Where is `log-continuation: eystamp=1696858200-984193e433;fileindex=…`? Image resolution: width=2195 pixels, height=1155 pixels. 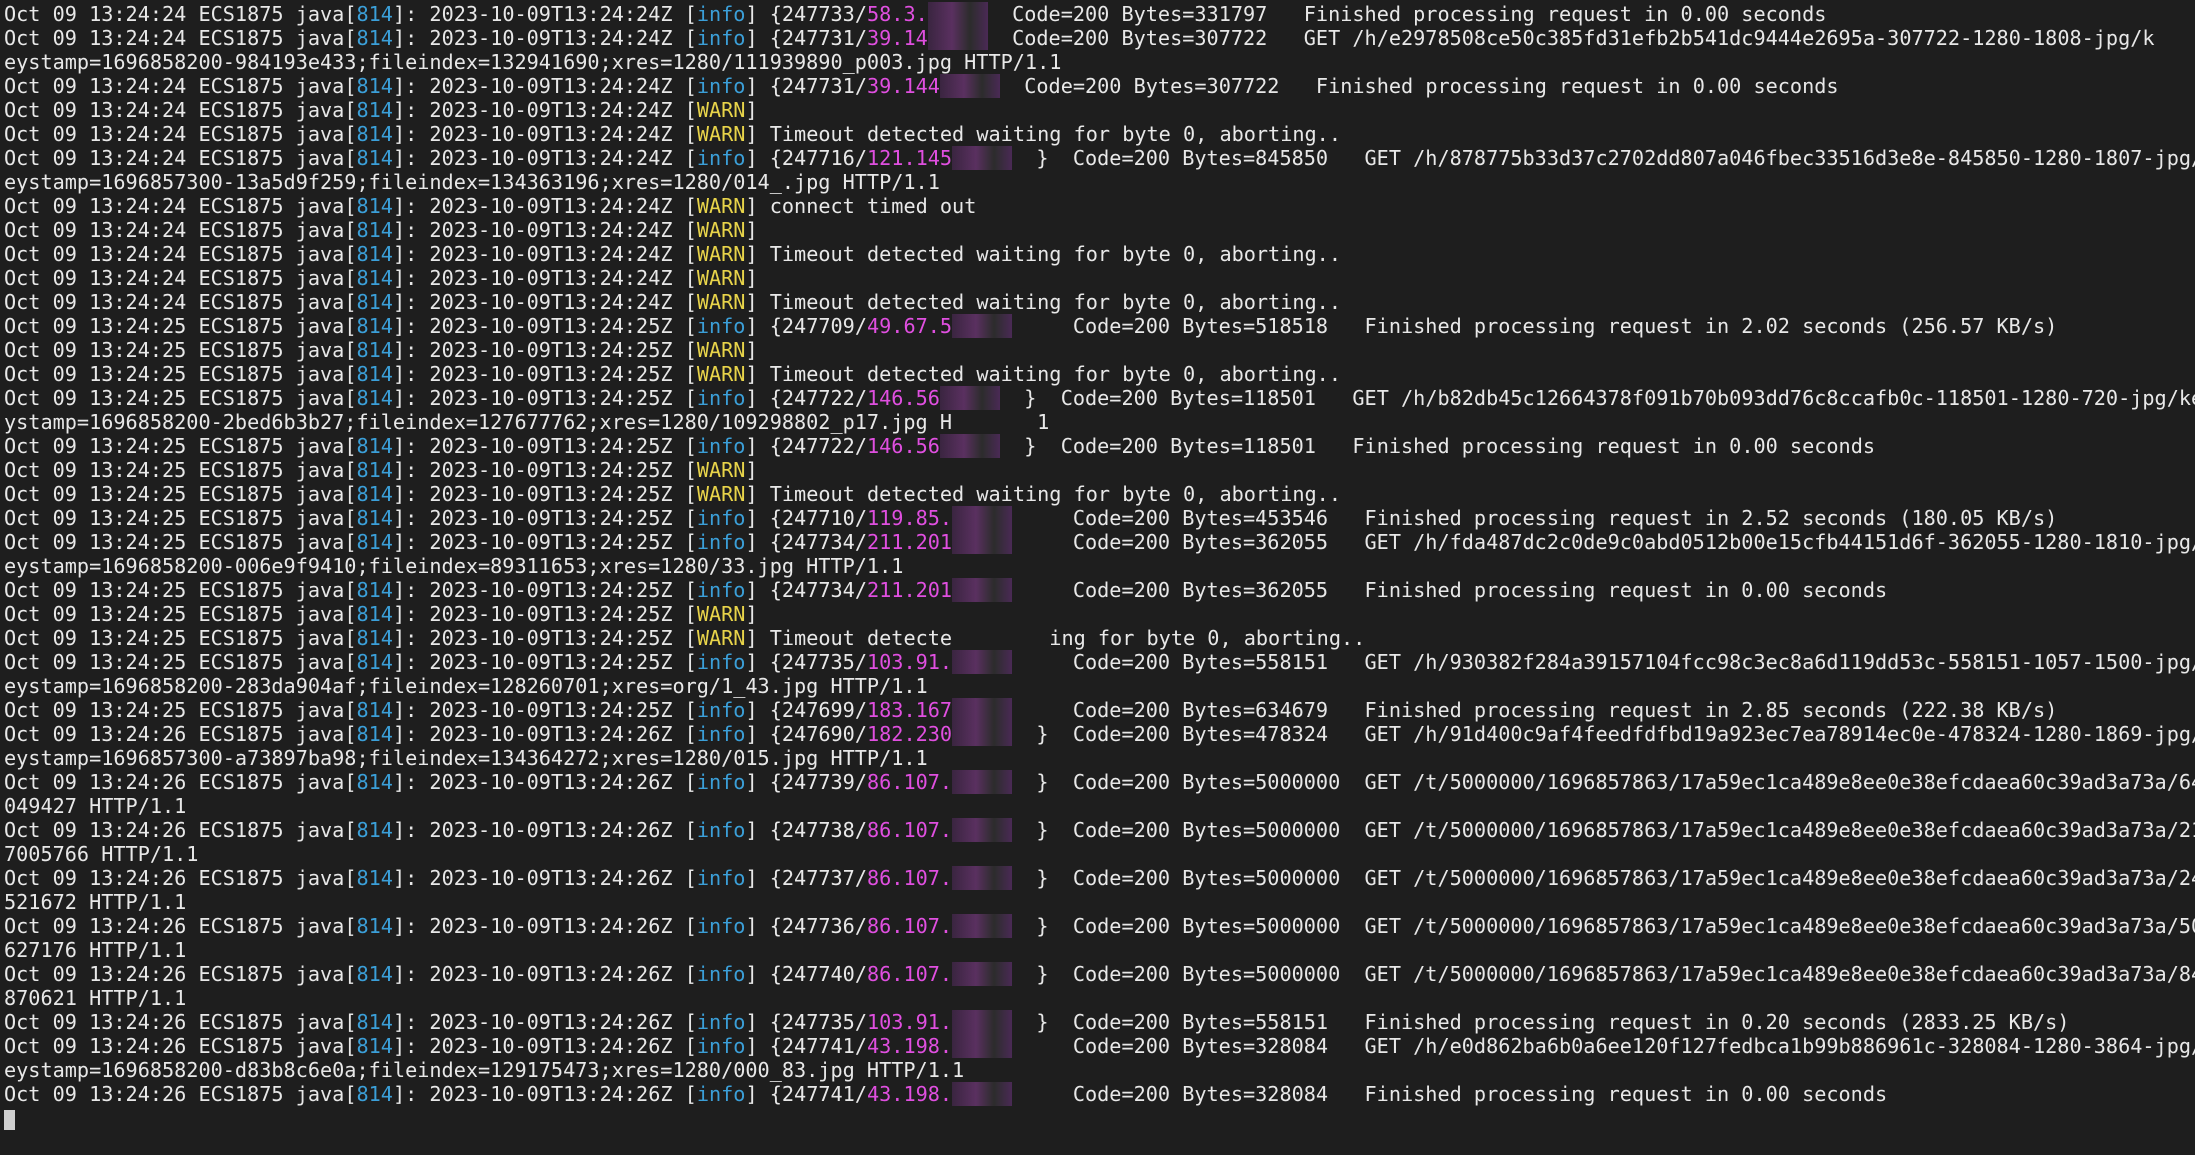 log-continuation: eystamp=1696858200-984193e433;fileindex=… is located at coordinates (533, 62).